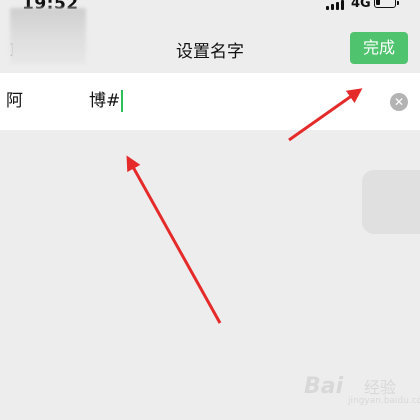 The width and height of the screenshot is (420, 420). I want to click on arrow-to-done-button, so click(325, 115).